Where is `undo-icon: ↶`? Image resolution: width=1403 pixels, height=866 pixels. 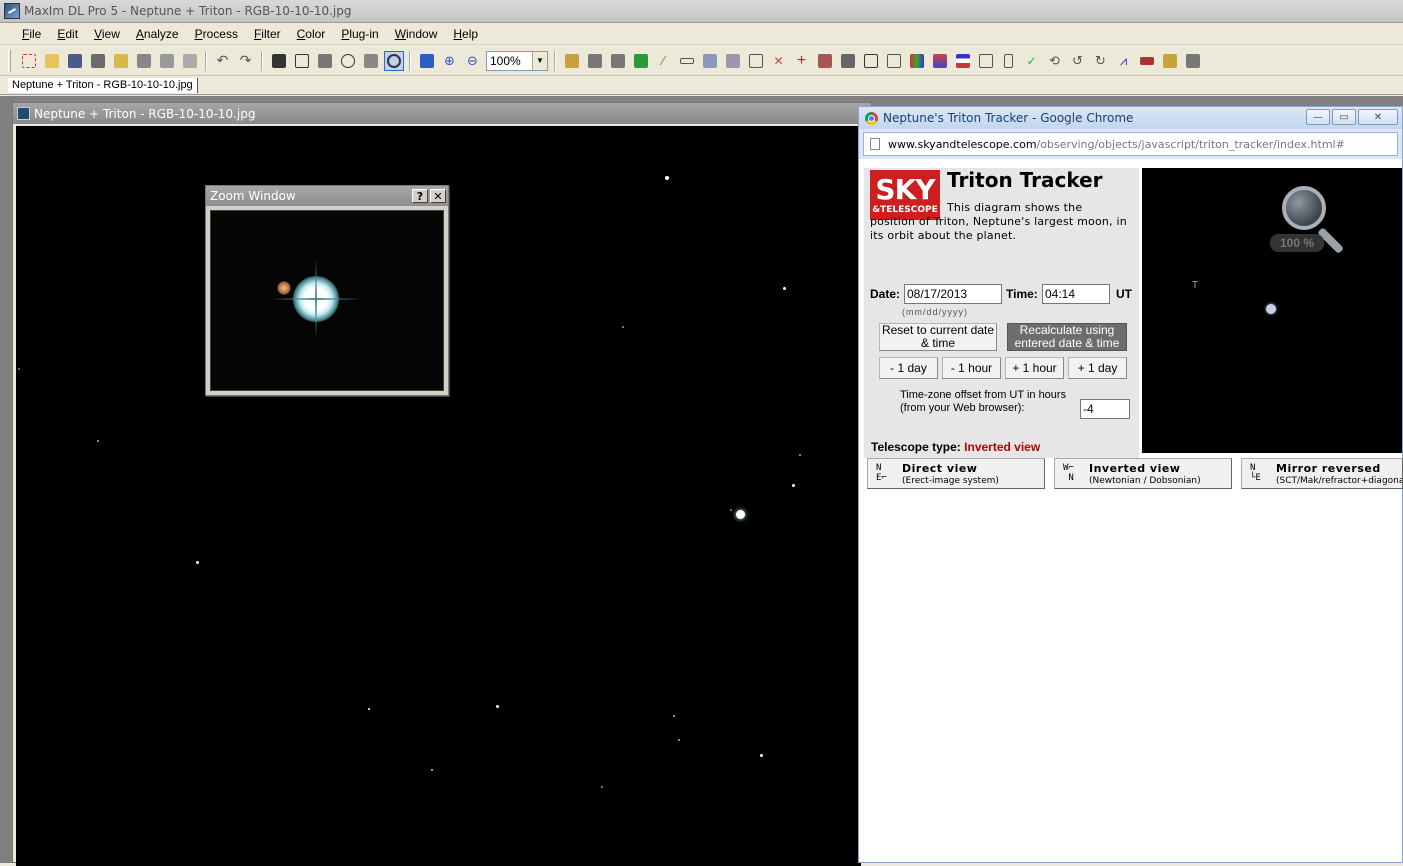 undo-icon: ↶ is located at coordinates (223, 61).